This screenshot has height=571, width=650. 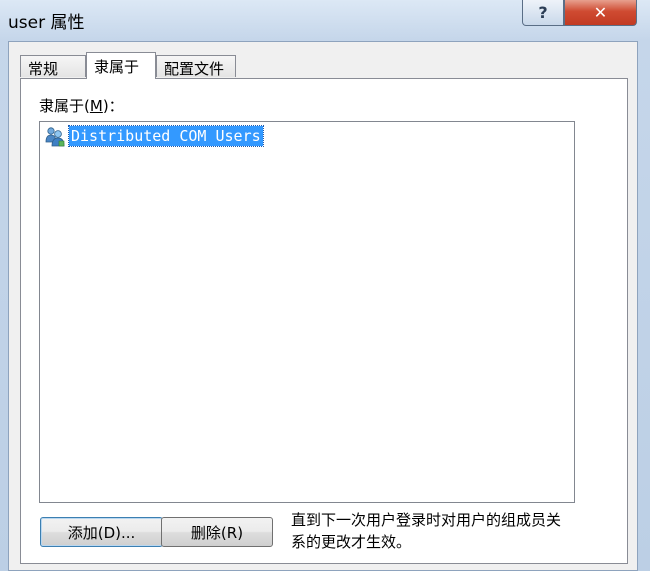 What do you see at coordinates (217, 532) in the screenshot?
I see `remove-button: 删除(R)` at bounding box center [217, 532].